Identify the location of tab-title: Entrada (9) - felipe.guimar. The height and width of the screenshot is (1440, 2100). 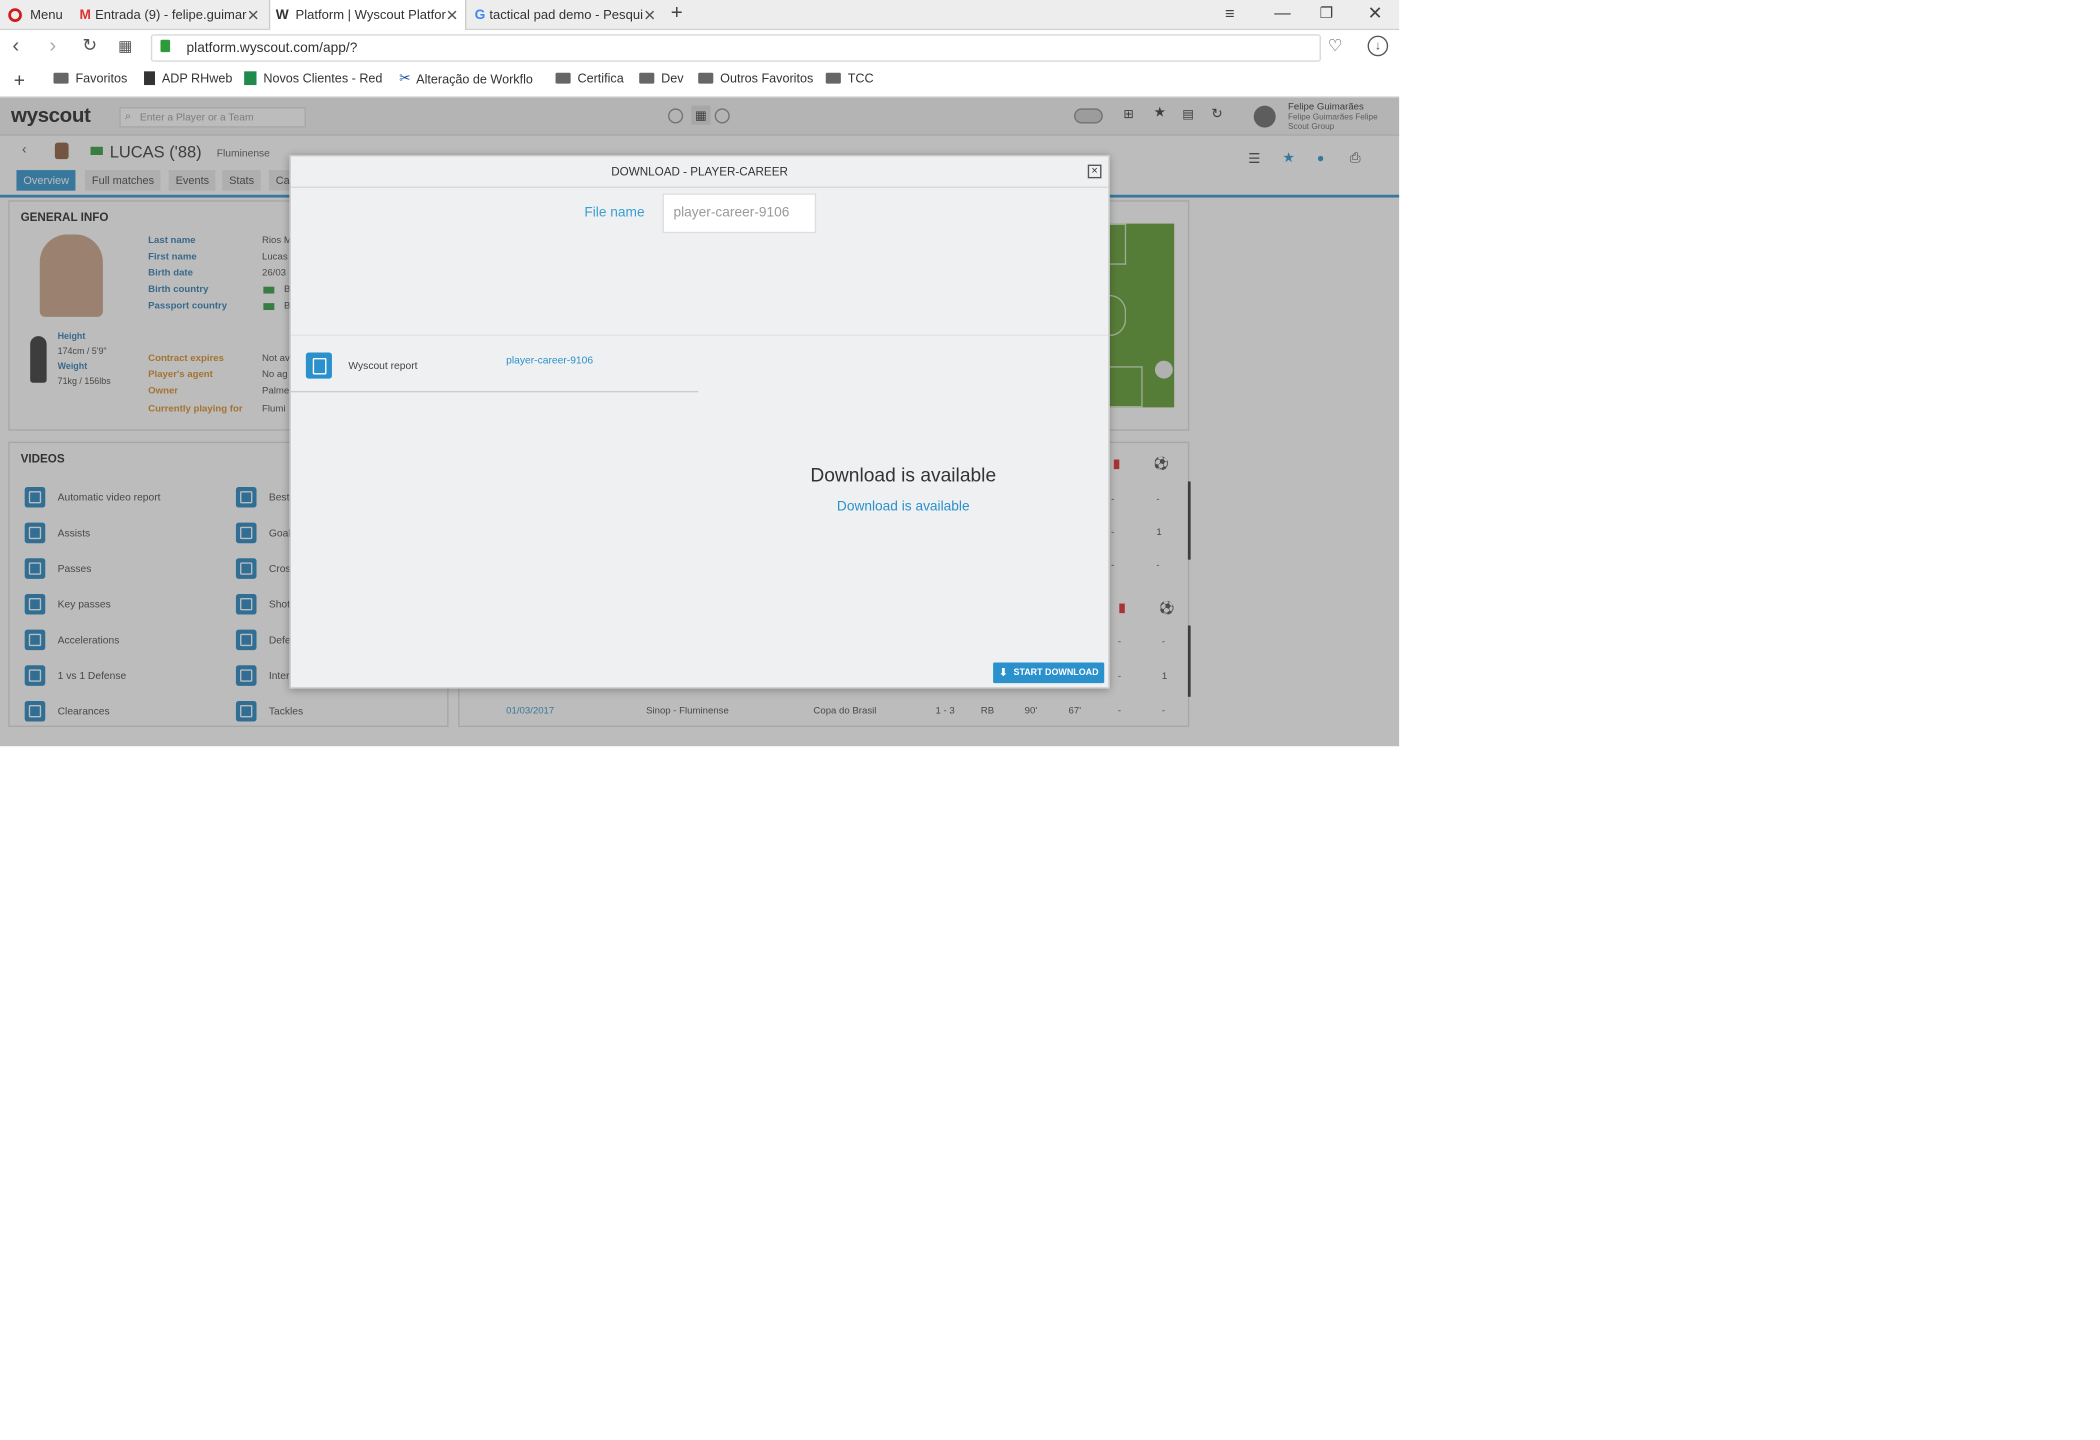
(171, 15).